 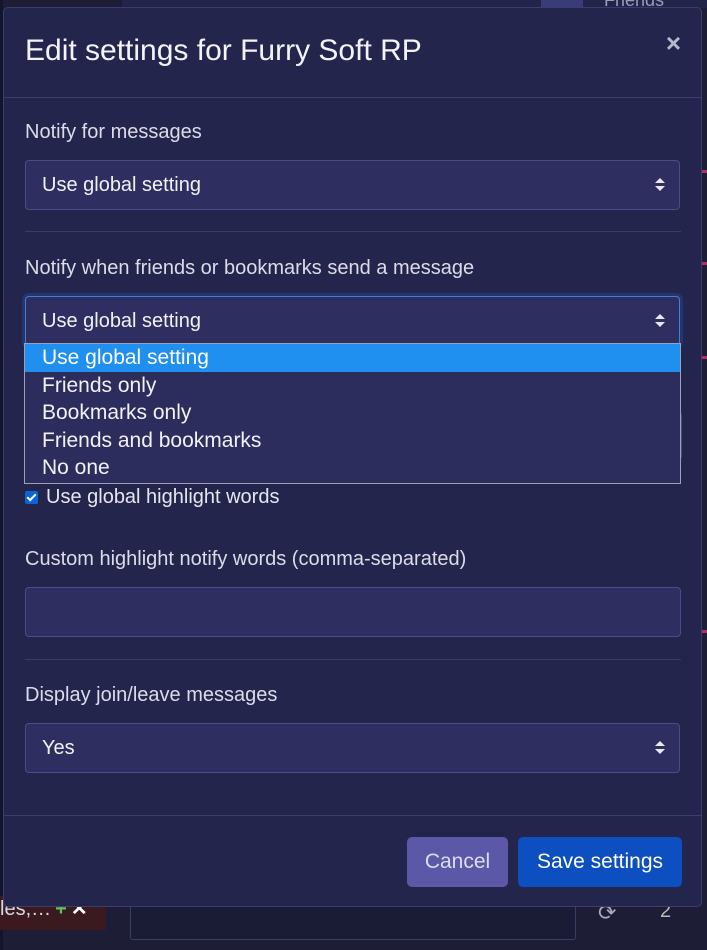 I want to click on notify-messages-label: Notify for messages, so click(x=113, y=132).